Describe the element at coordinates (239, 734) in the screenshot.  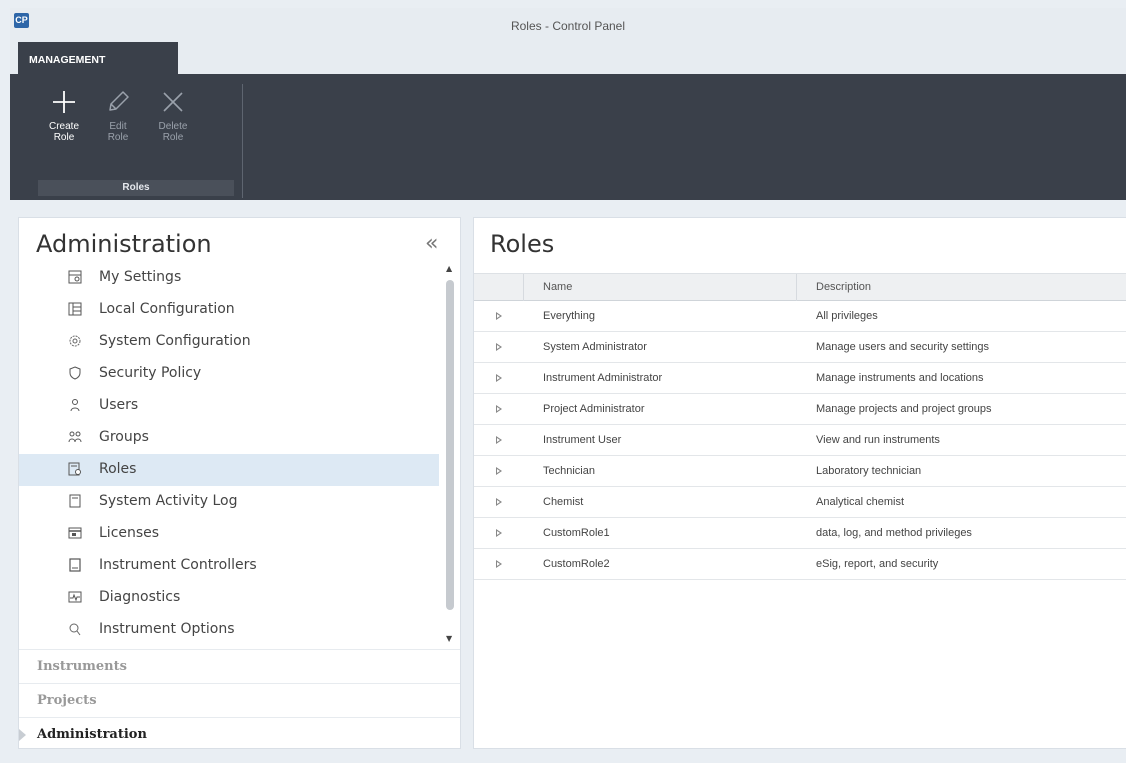
I see `section-administration: Administration` at that location.